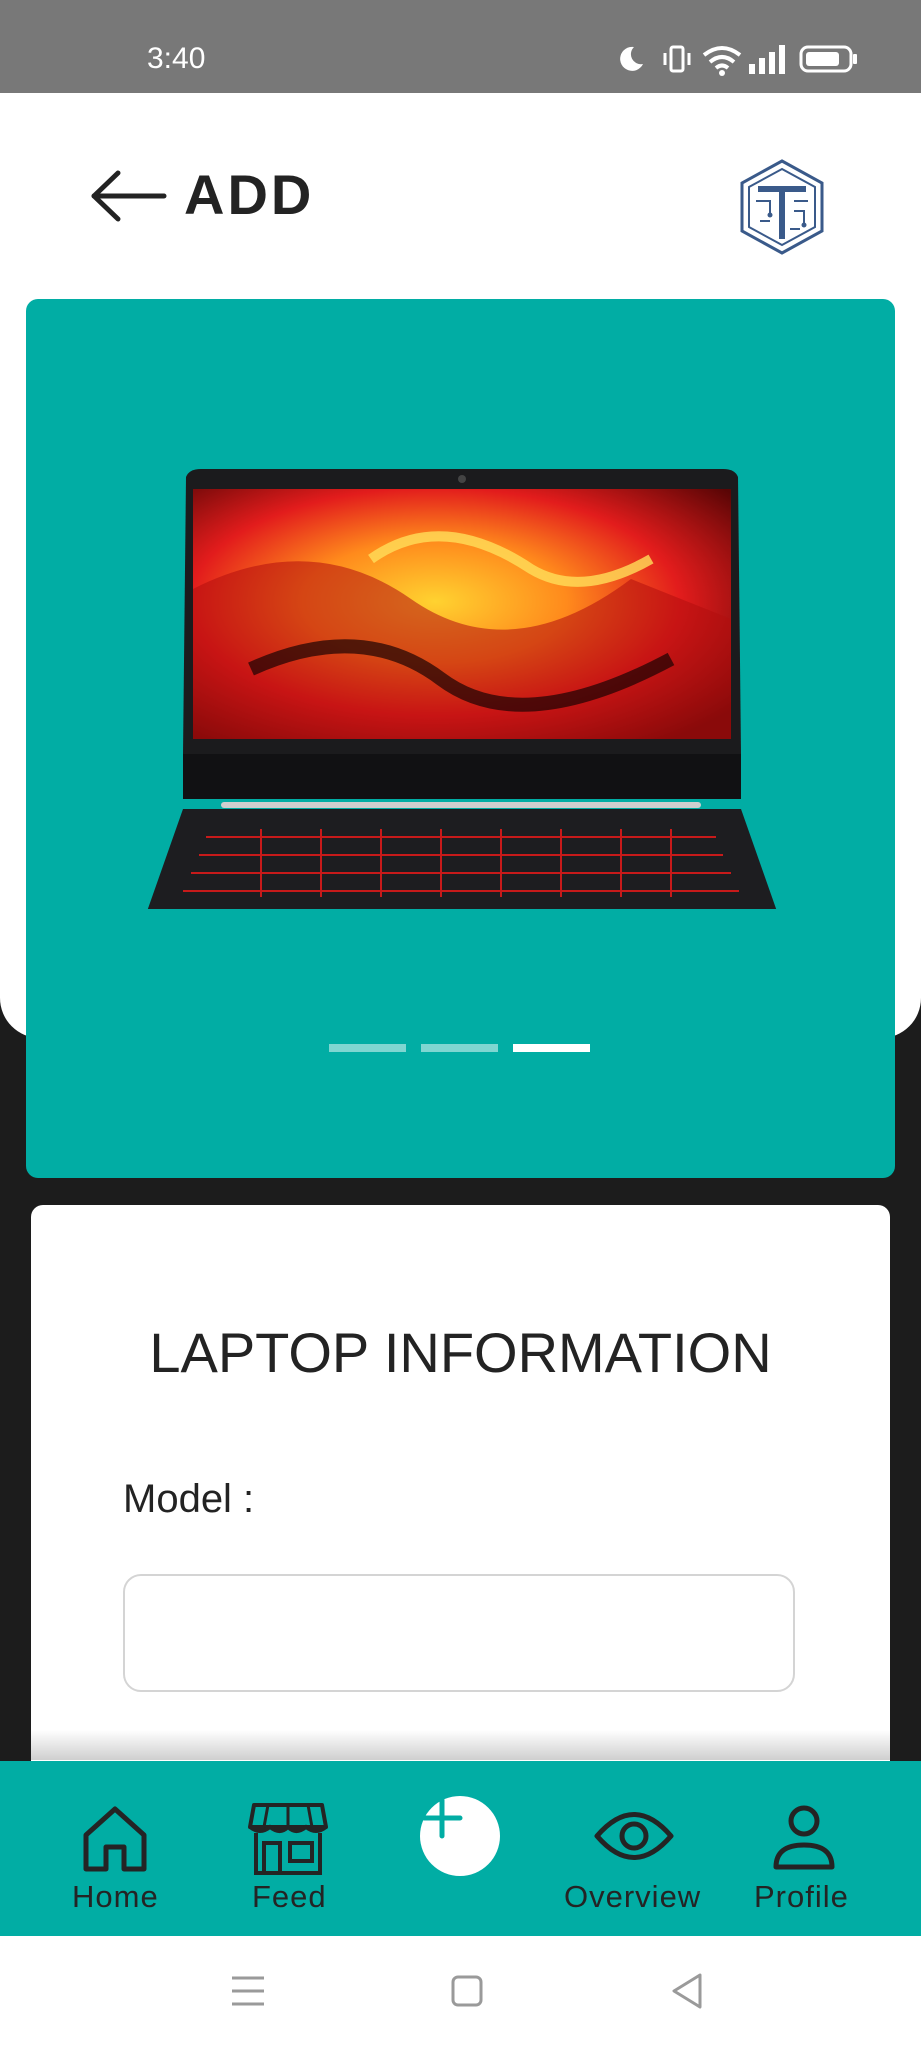  I want to click on laptop-image, so click(462, 689).